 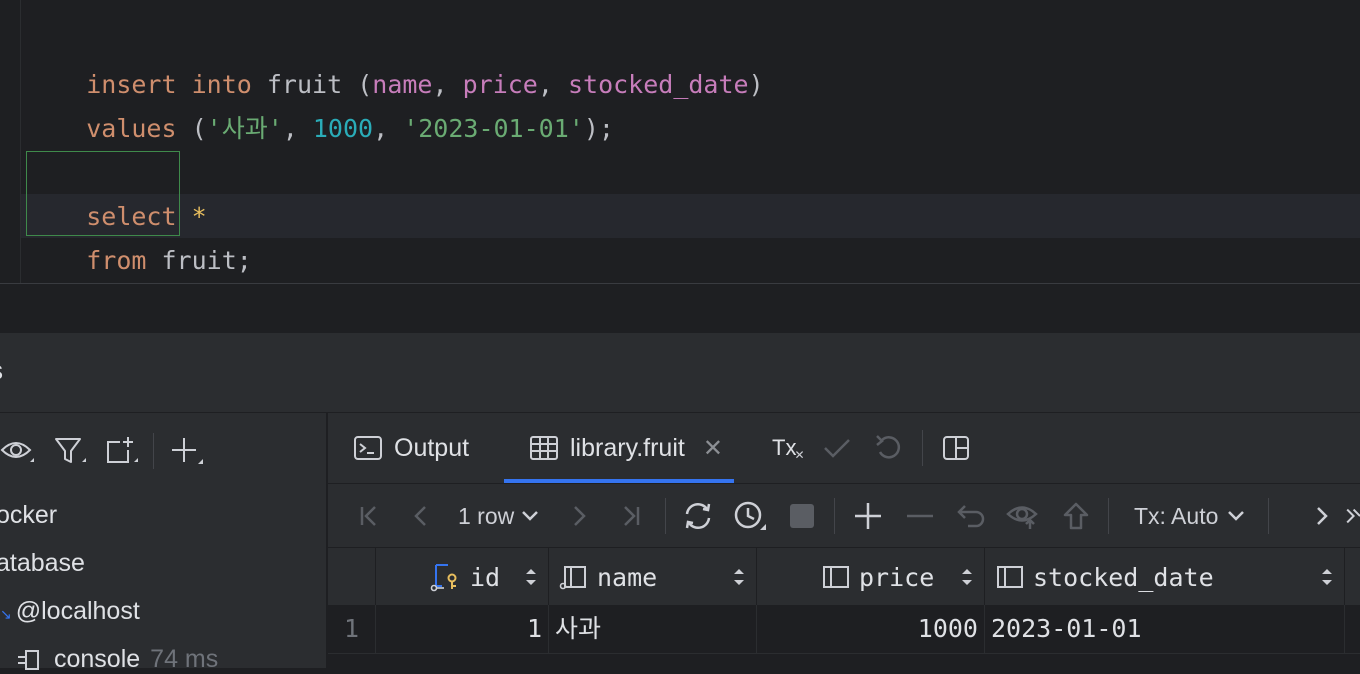 I want to click on results-tabs-bar: Output library.fruit ✕ Tx ✕, so click(x=844, y=448).